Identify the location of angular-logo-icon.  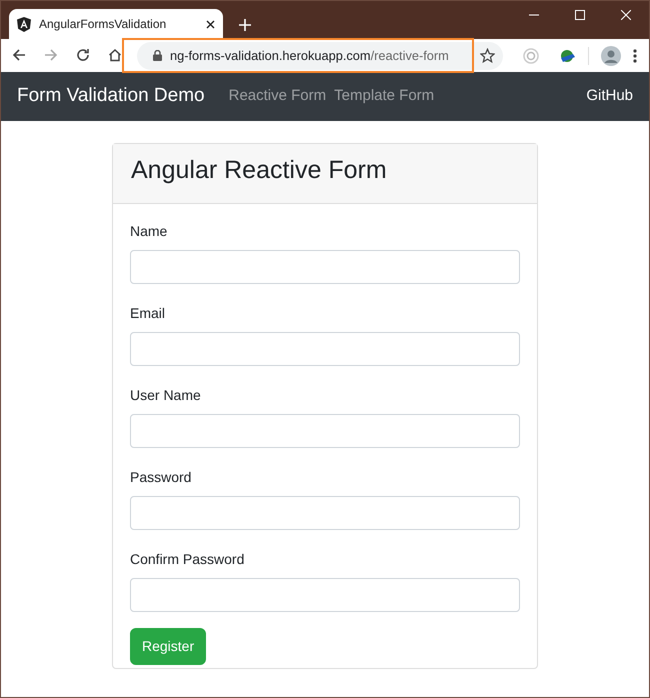
(24, 24).